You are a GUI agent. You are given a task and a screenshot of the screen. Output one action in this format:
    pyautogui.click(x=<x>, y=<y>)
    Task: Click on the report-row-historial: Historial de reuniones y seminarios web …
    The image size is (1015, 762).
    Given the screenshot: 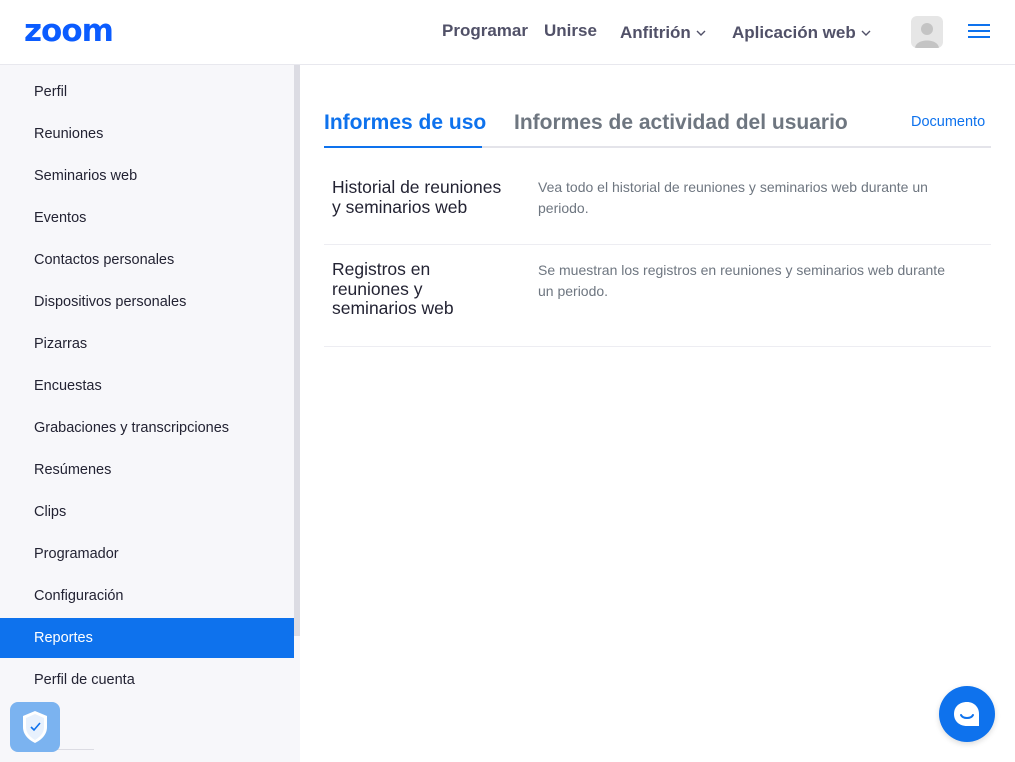 What is the action you would take?
    pyautogui.click(x=657, y=196)
    